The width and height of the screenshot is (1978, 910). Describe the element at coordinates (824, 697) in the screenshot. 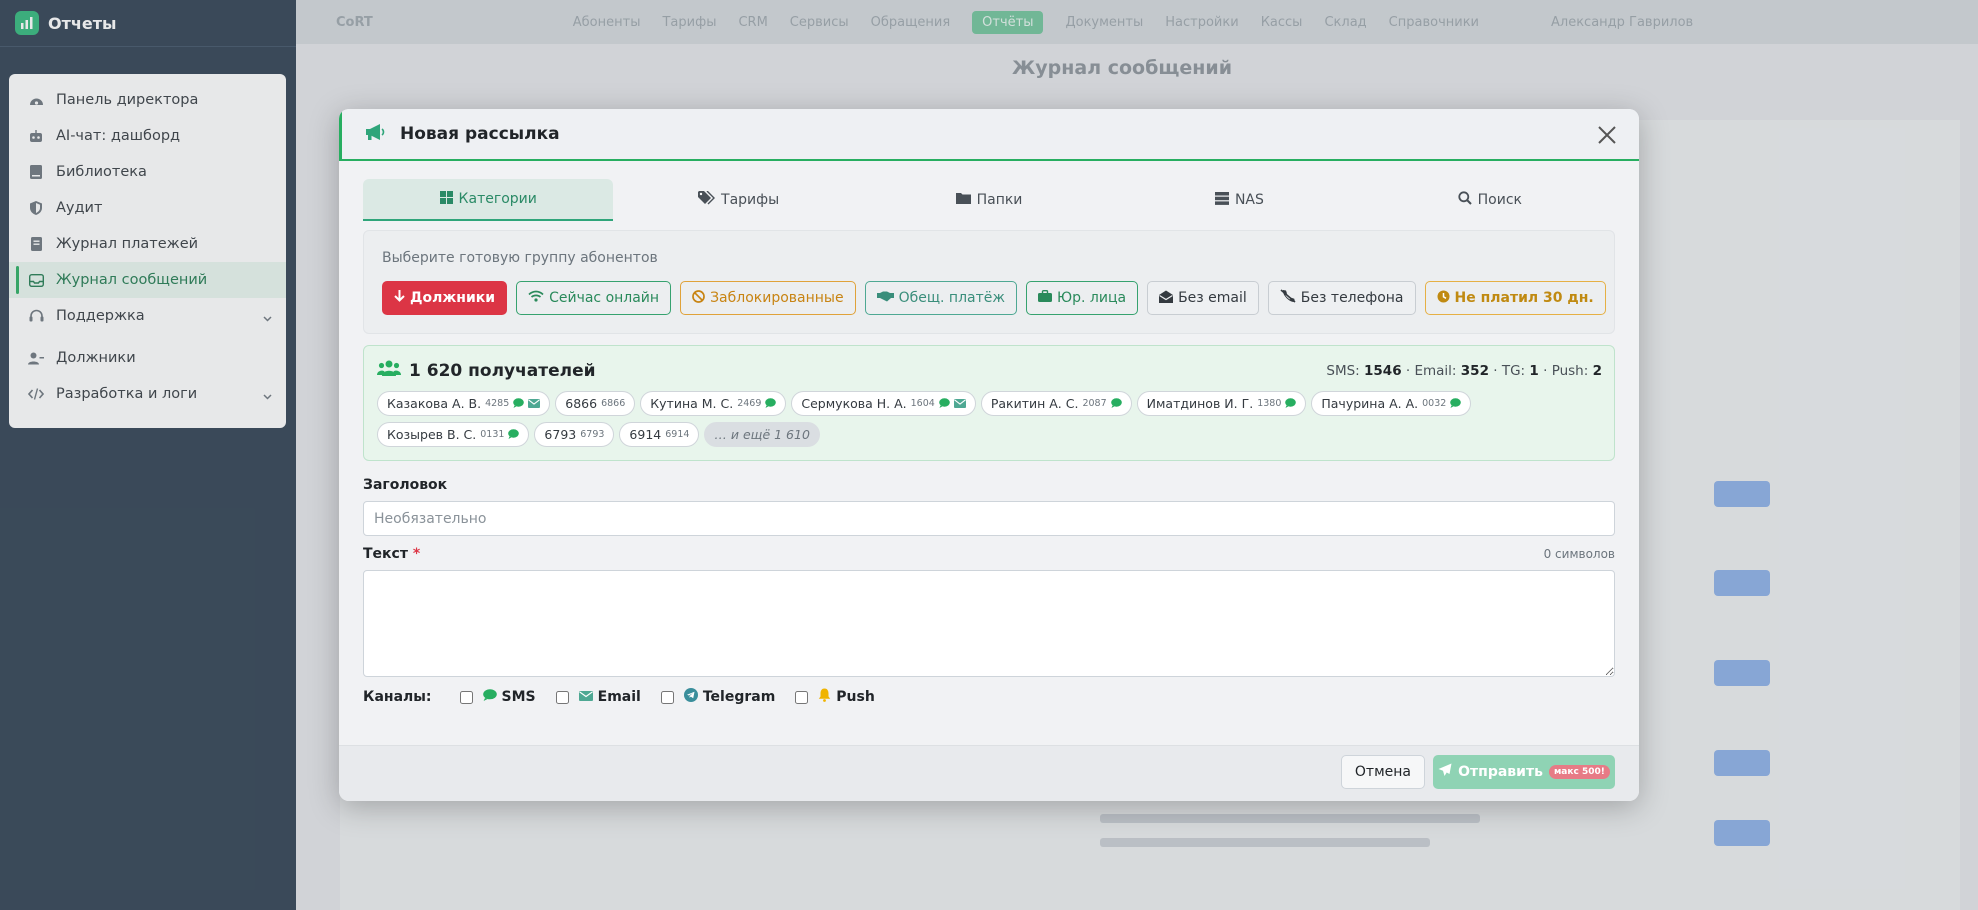

I see `bell-icon` at that location.